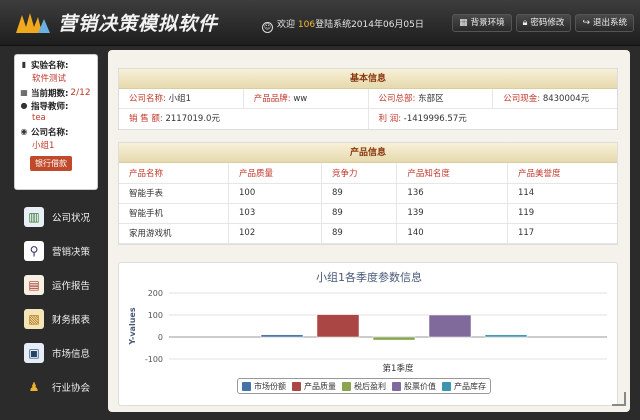 Image resolution: width=640 pixels, height=420 pixels. Describe the element at coordinates (435, 119) in the screenshot. I see `profit-value: -1419996.57元` at that location.